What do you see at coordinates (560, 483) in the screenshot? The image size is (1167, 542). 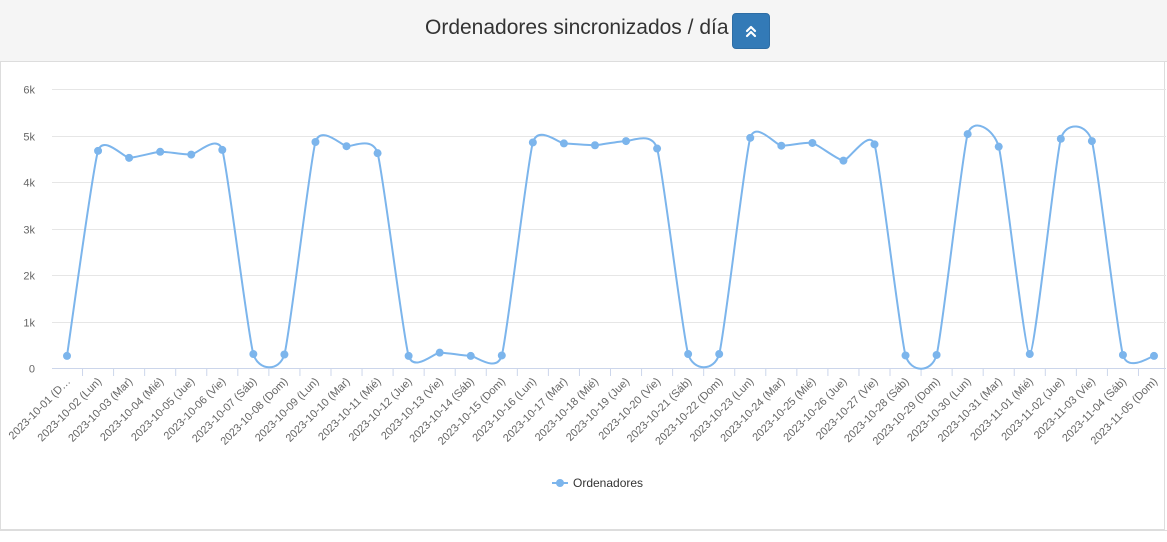 I see `legend-marker` at bounding box center [560, 483].